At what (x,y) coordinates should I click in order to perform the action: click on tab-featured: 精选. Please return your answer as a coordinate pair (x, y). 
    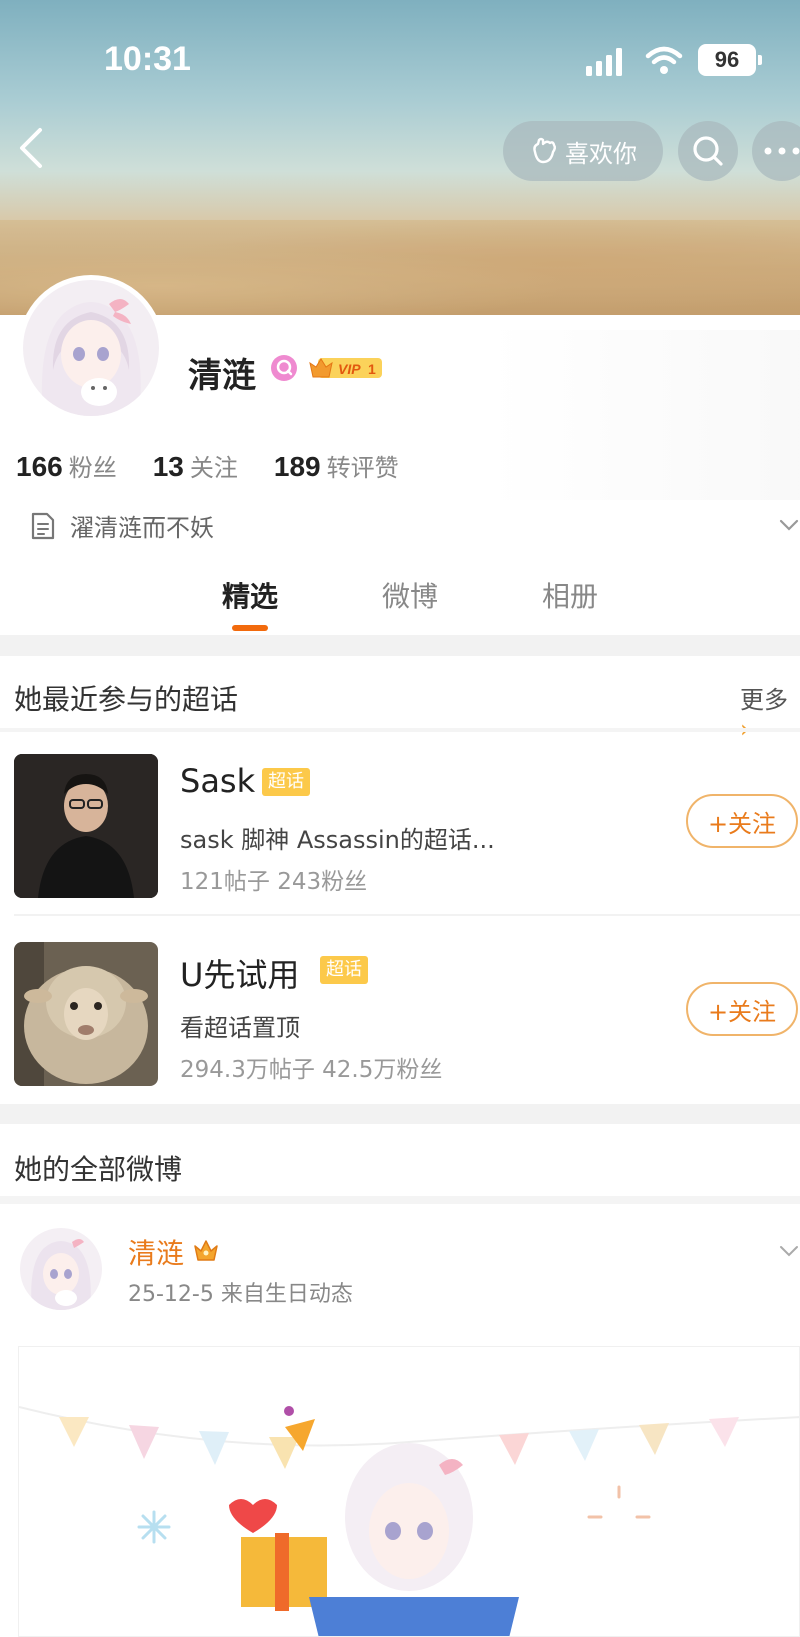
    Looking at the image, I should click on (250, 595).